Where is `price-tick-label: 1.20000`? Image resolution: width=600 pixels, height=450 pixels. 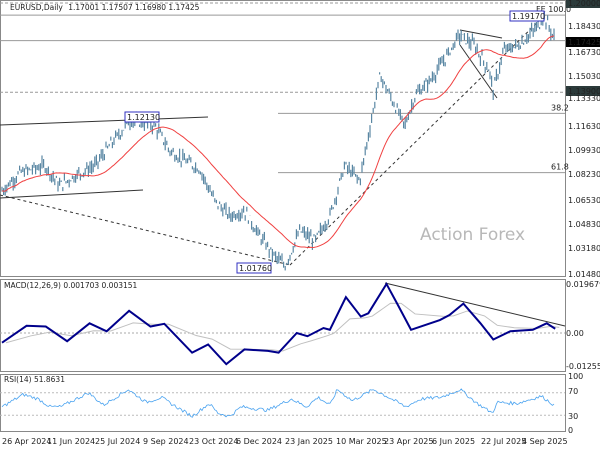 price-tick-label: 1.20000 is located at coordinates (584, 4).